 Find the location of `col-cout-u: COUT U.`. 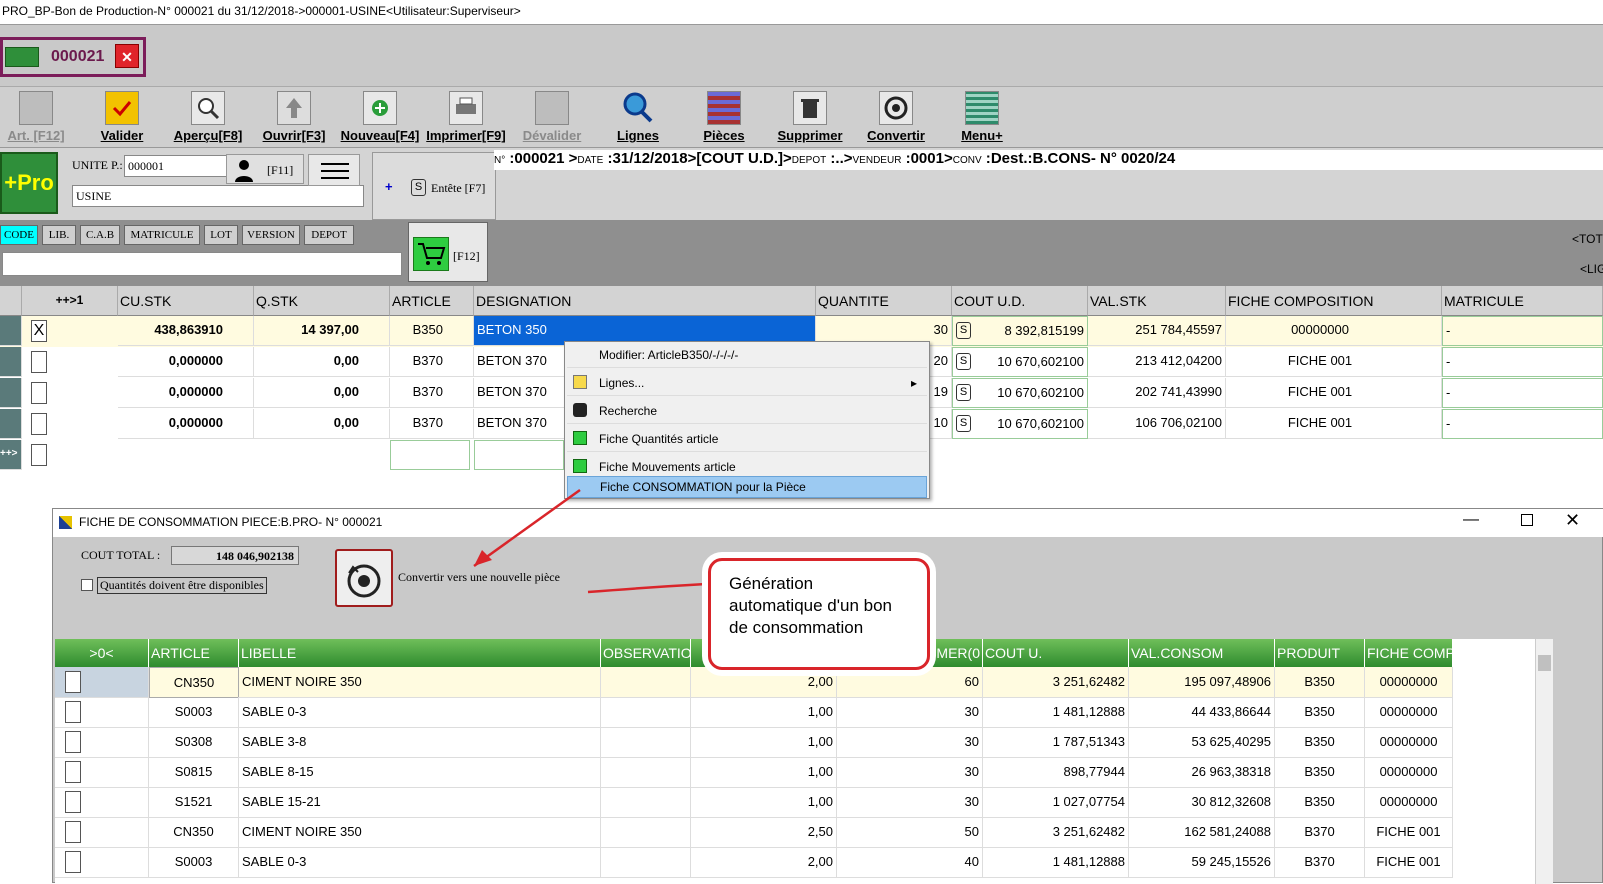

col-cout-u: COUT U. is located at coordinates (1056, 653).